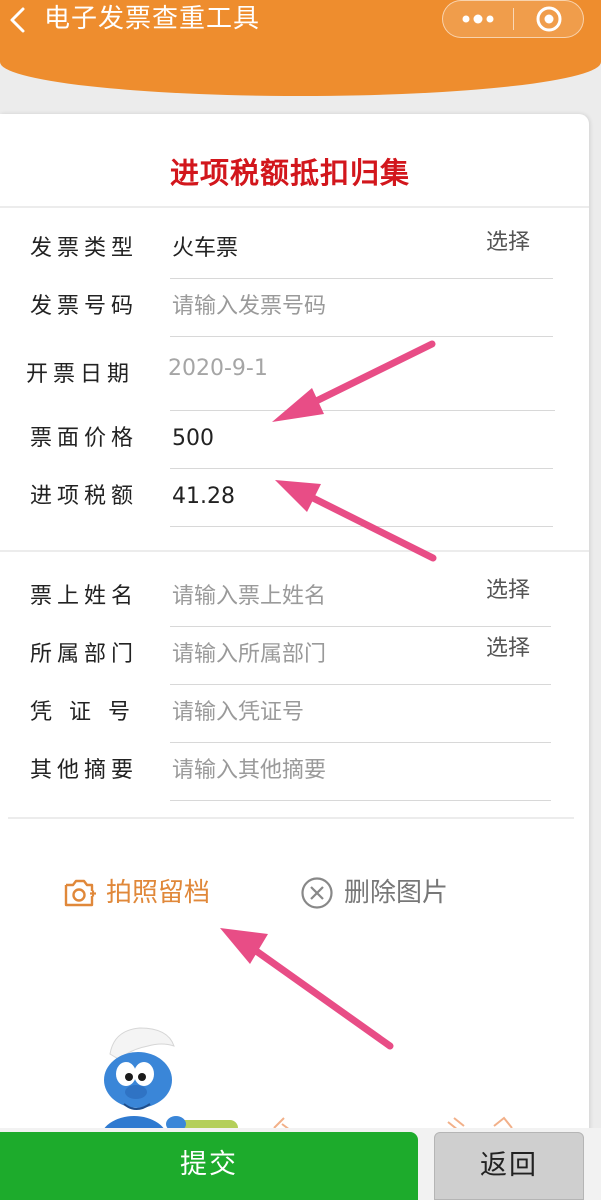  I want to click on invoice-date-label: 开票日期, so click(80, 374).